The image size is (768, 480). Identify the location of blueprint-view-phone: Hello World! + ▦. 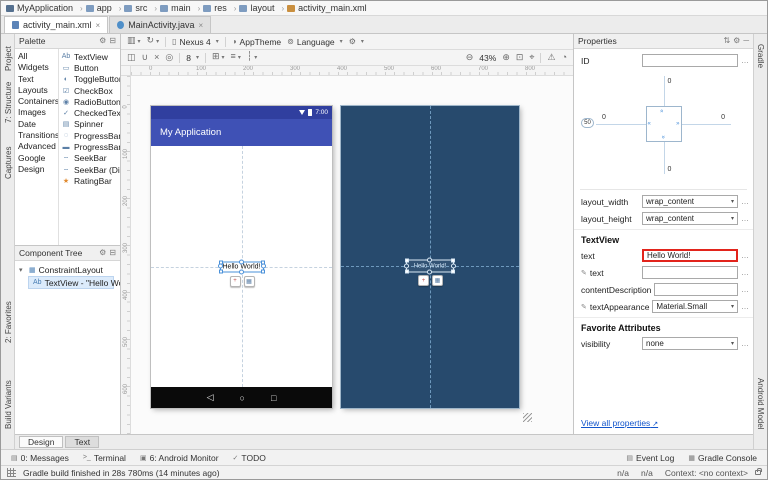
(430, 257).